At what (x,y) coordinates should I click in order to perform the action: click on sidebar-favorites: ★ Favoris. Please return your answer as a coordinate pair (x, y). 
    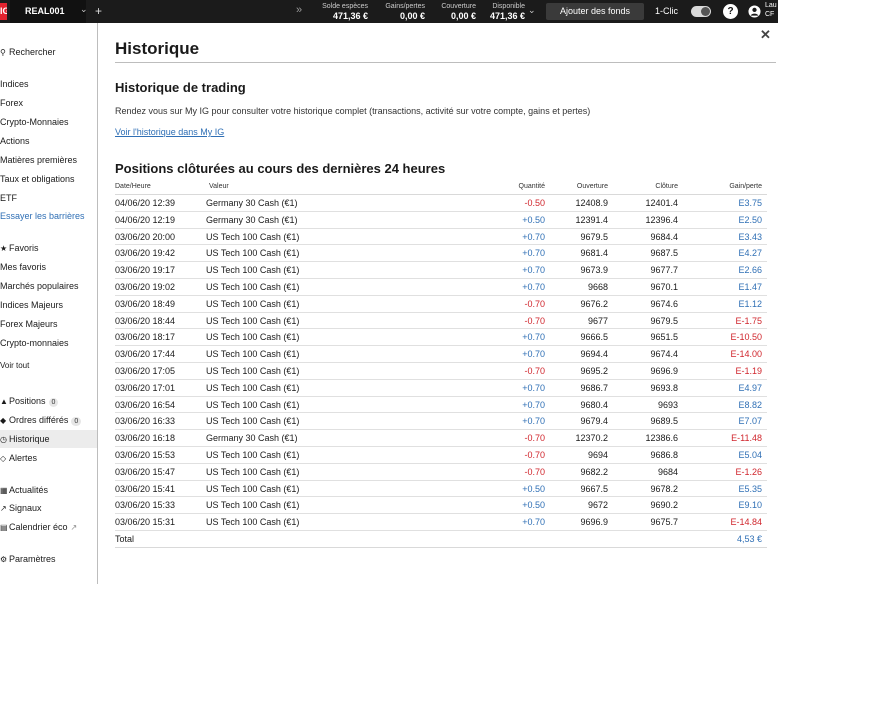
    Looking at the image, I should click on (19, 248).